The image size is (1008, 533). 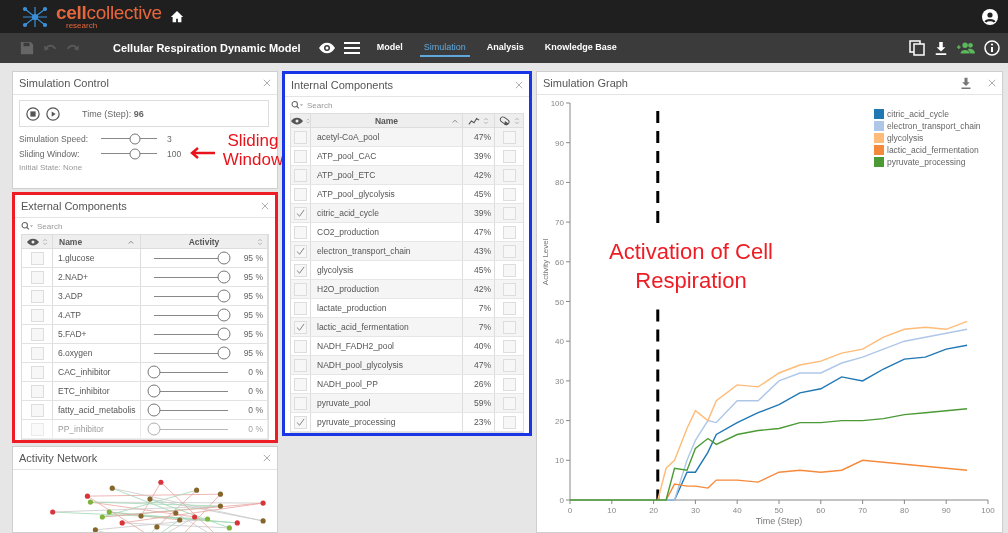 I want to click on save-icon, so click(x=27, y=48).